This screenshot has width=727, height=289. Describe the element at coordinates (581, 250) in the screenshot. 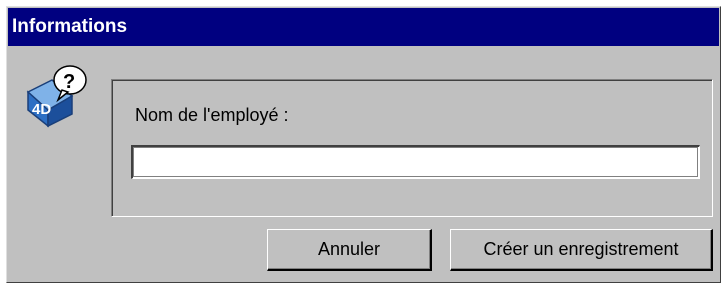

I see `create-record-button: Créer un enregistrement` at that location.